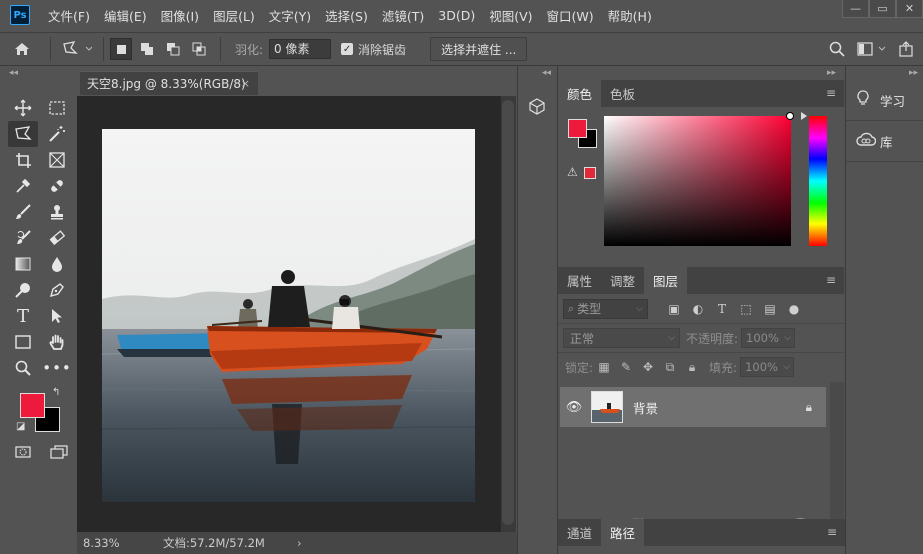 The height and width of the screenshot is (554, 923). What do you see at coordinates (804, 116) in the screenshot?
I see `hue-slider-handle` at bounding box center [804, 116].